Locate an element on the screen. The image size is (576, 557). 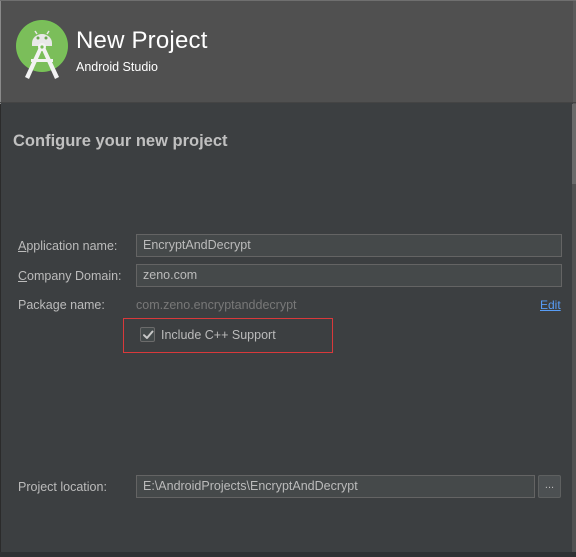
company-domain-mnemonic: C is located at coordinates (23, 276).